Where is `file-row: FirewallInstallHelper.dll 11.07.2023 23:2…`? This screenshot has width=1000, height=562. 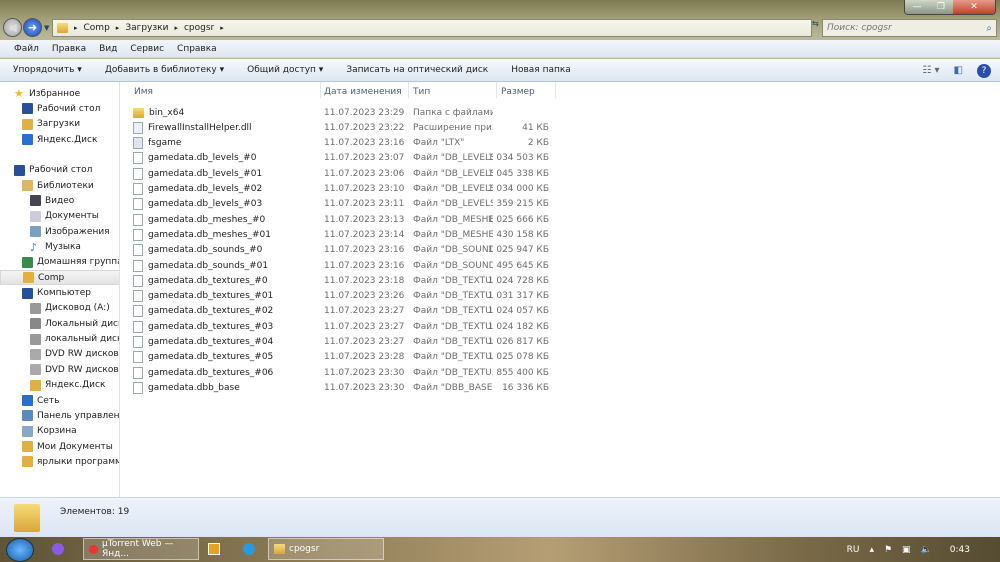
file-row: FirewallInstallHelper.dll 11.07.2023 23:2… is located at coordinates (345, 127).